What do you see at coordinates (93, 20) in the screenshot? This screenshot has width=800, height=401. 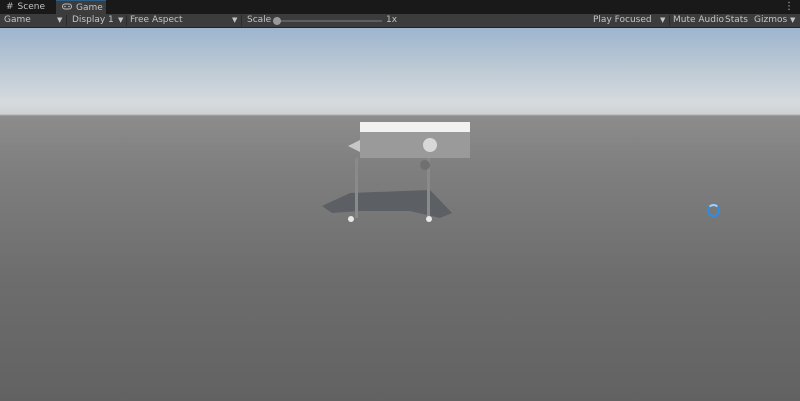 I see `display-dropdown: Display 1` at bounding box center [93, 20].